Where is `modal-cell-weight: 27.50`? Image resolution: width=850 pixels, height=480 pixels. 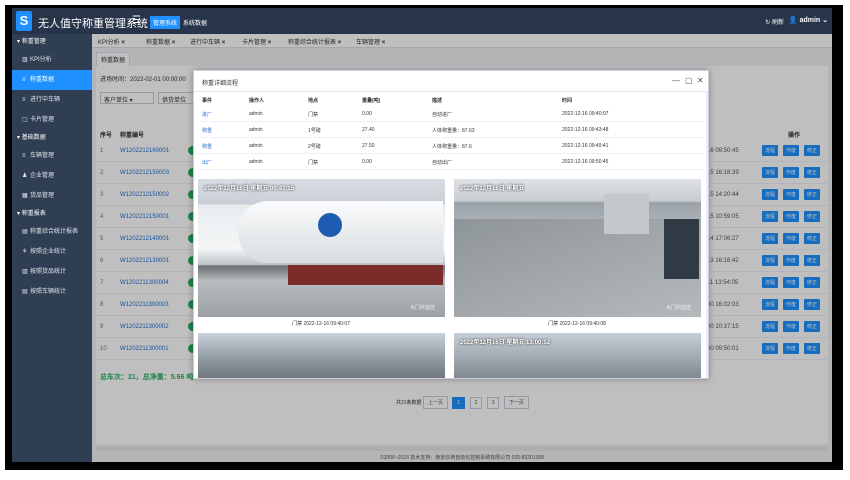 modal-cell-weight: 27.50 is located at coordinates (368, 146).